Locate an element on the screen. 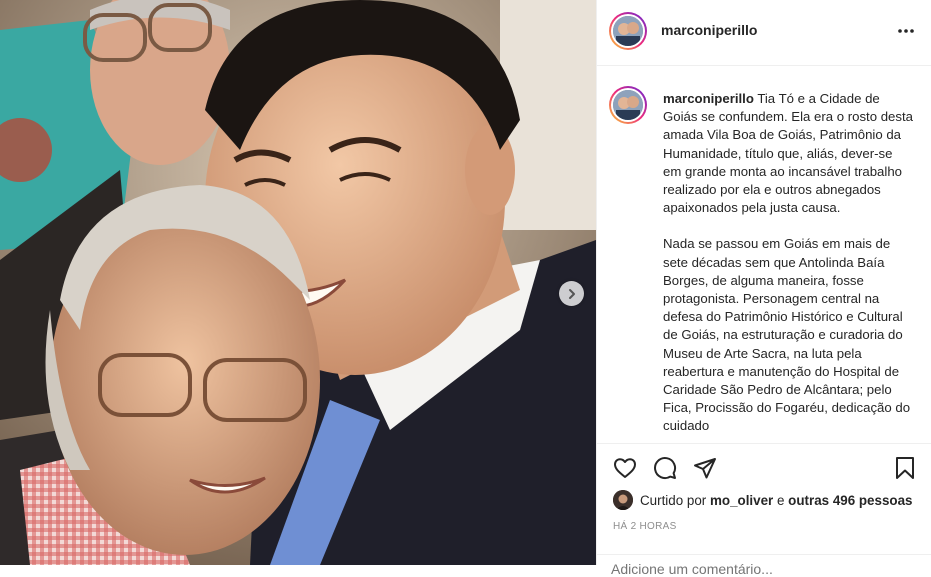  more-options-button is located at coordinates (906, 31).